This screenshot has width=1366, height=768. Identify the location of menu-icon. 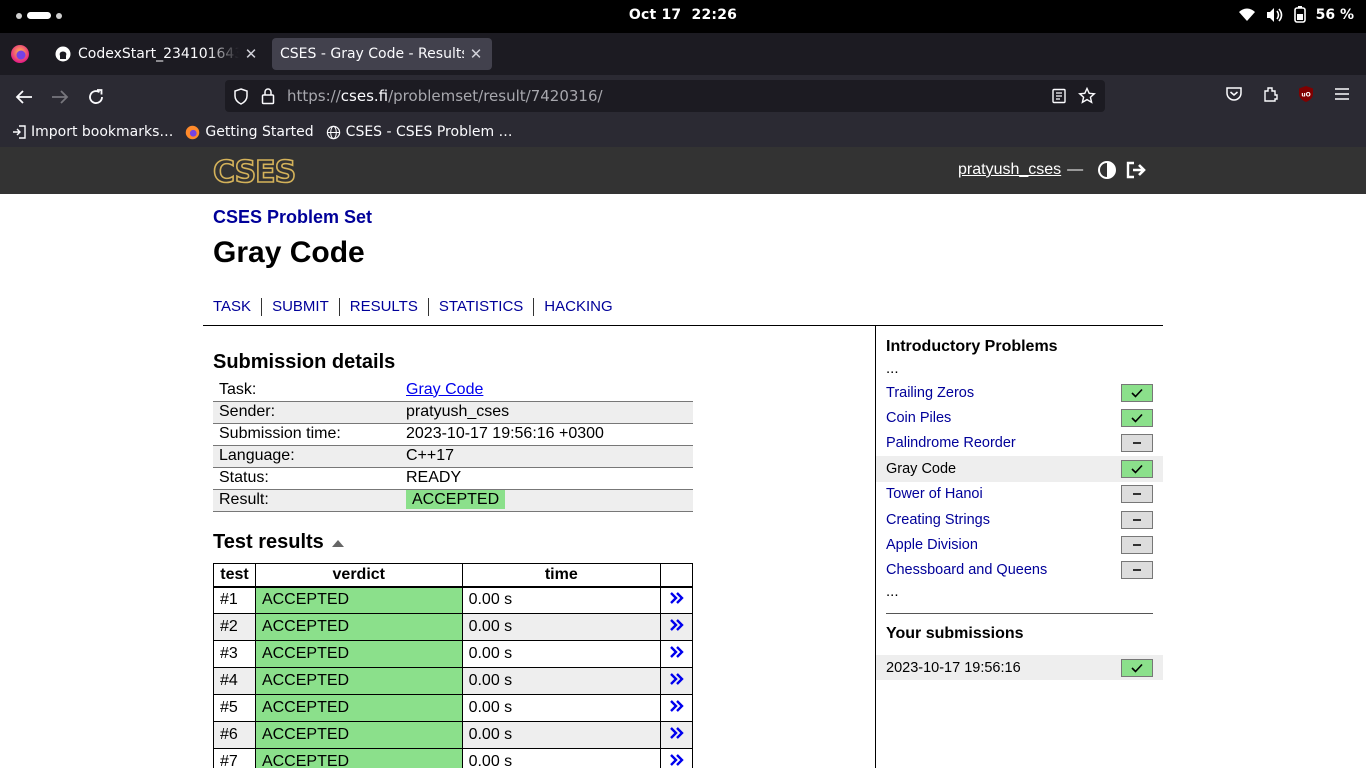
(1342, 94).